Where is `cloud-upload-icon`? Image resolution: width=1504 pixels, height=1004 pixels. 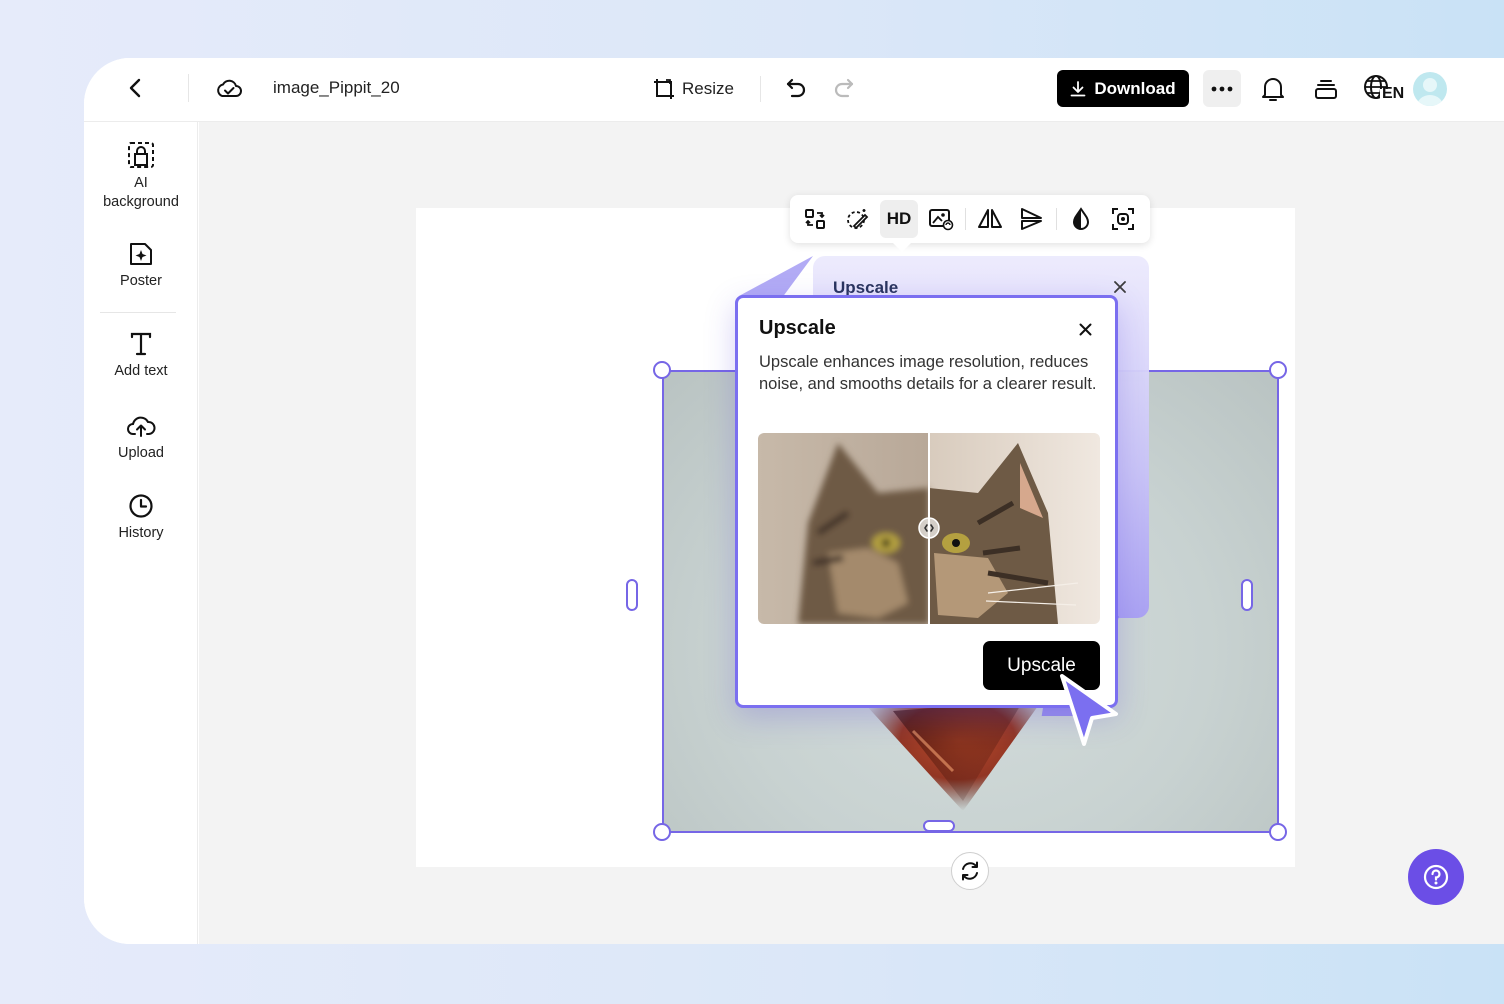 cloud-upload-icon is located at coordinates (141, 426).